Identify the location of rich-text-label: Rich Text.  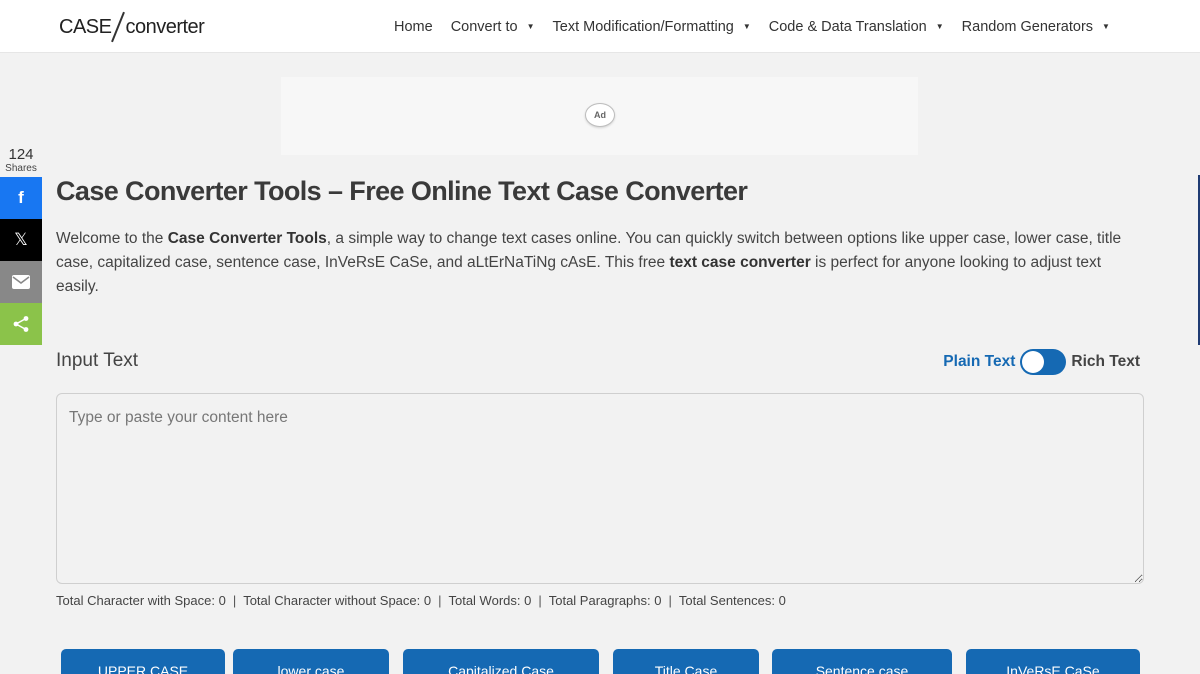
(1105, 362).